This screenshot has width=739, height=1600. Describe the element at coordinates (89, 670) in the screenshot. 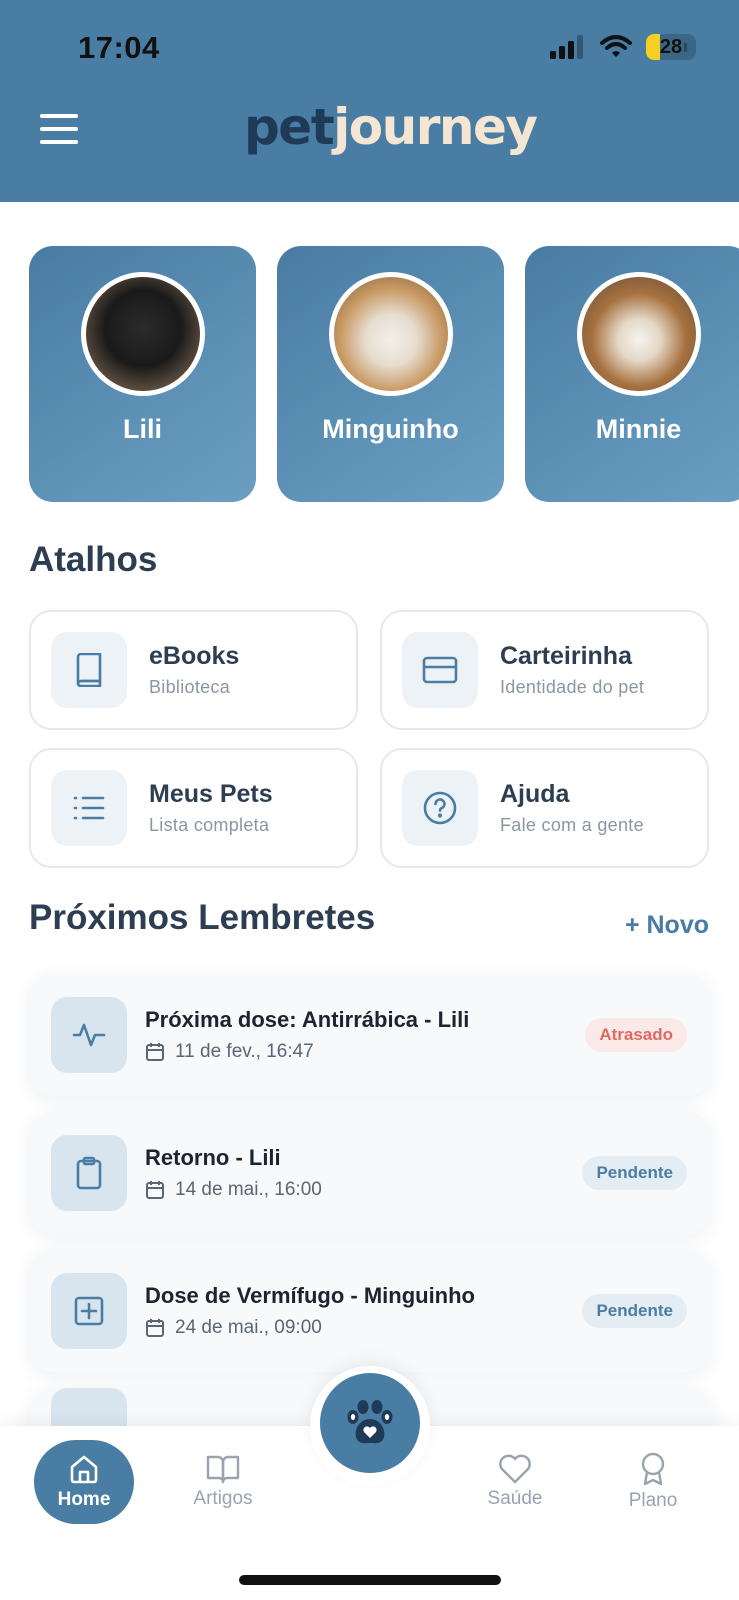

I see `book-icon` at that location.